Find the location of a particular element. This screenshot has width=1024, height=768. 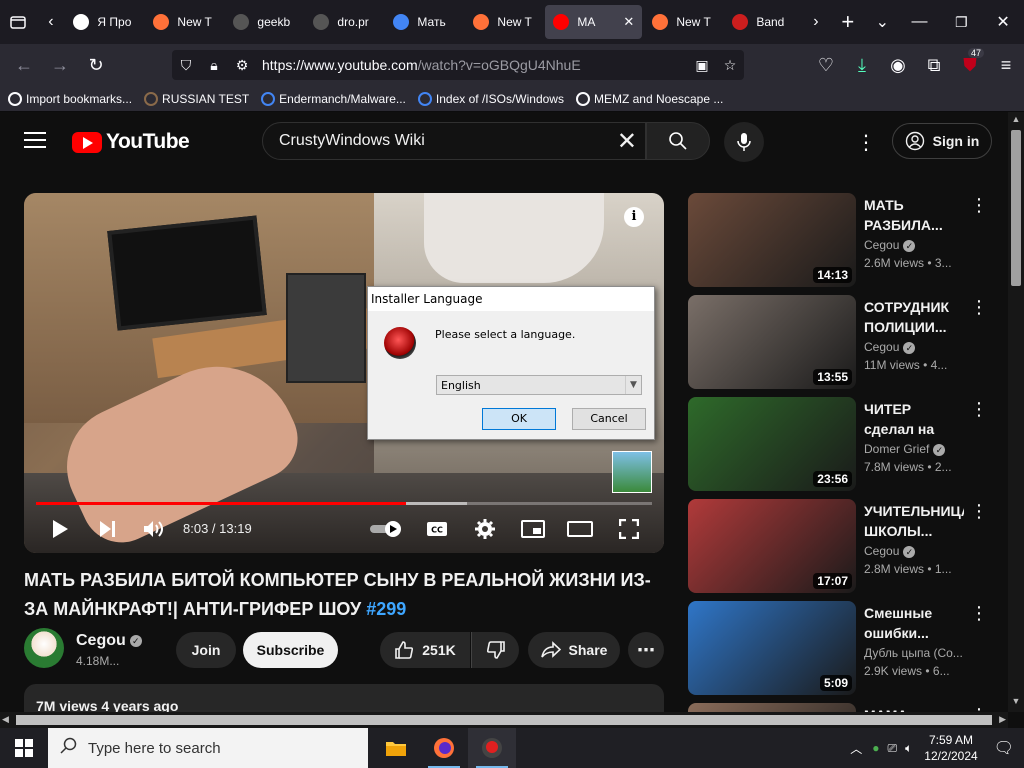

like-button: 251K is located at coordinates (425, 650).